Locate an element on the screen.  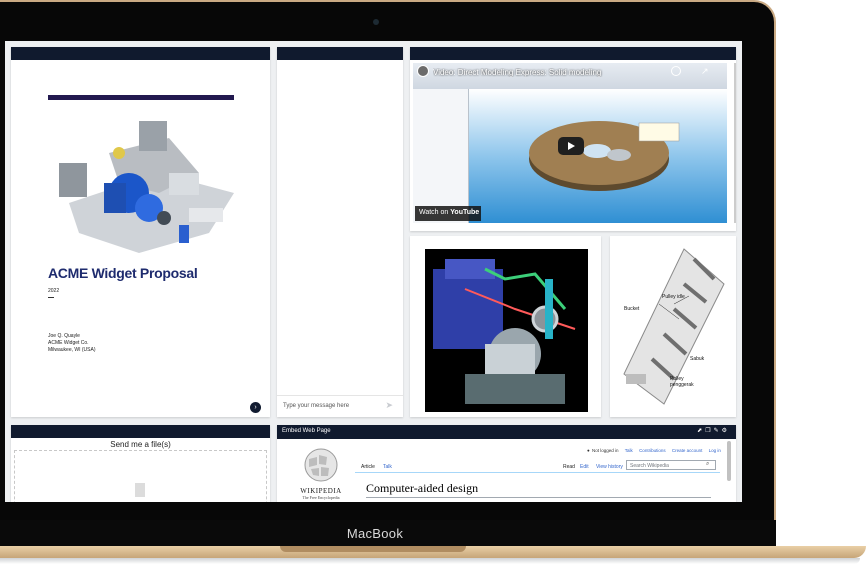
embed-actions: ⬈❐✎⚙ is located at coordinates (713, 430).